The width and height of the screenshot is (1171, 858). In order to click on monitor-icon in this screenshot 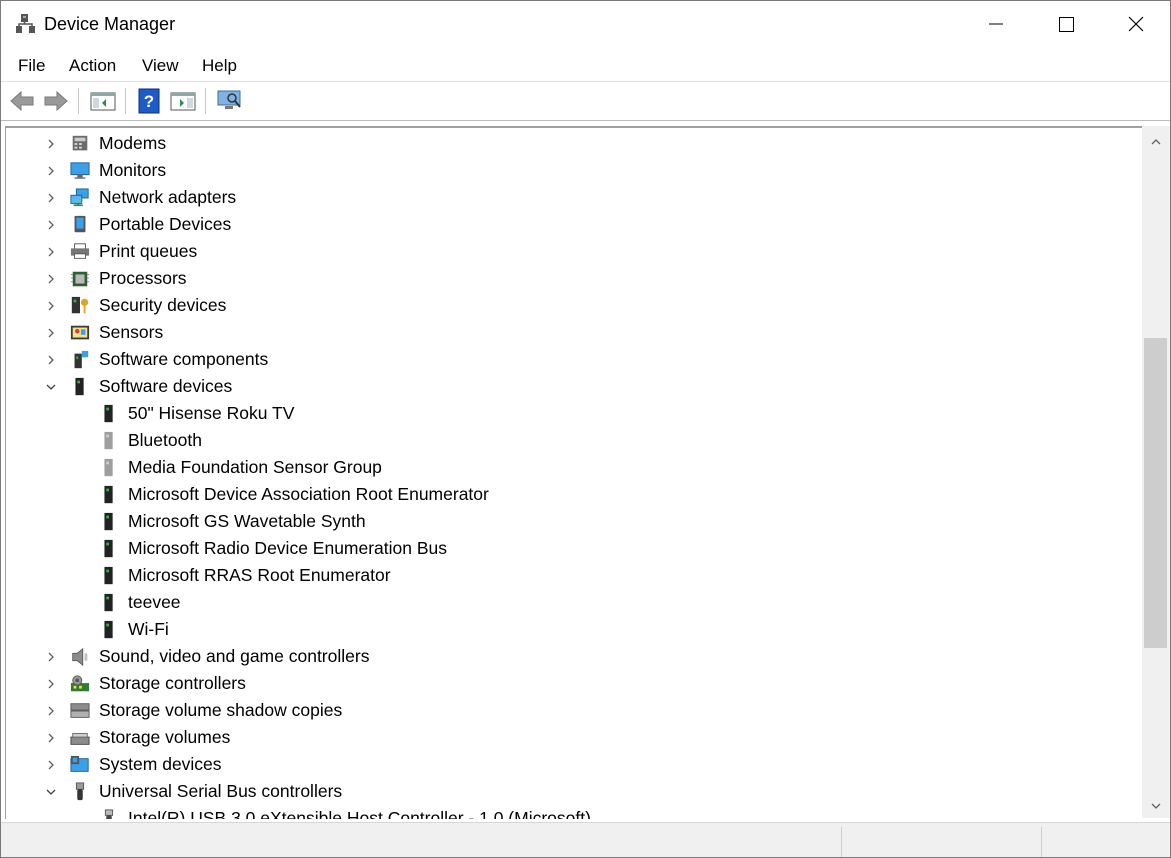, I will do `click(80, 170)`.